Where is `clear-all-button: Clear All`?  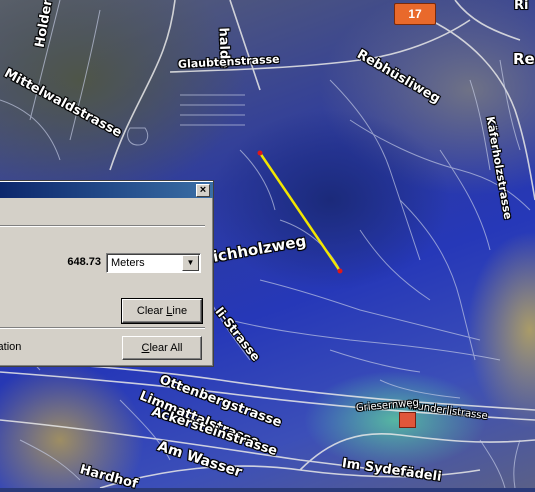 clear-all-button: Clear All is located at coordinates (162, 348).